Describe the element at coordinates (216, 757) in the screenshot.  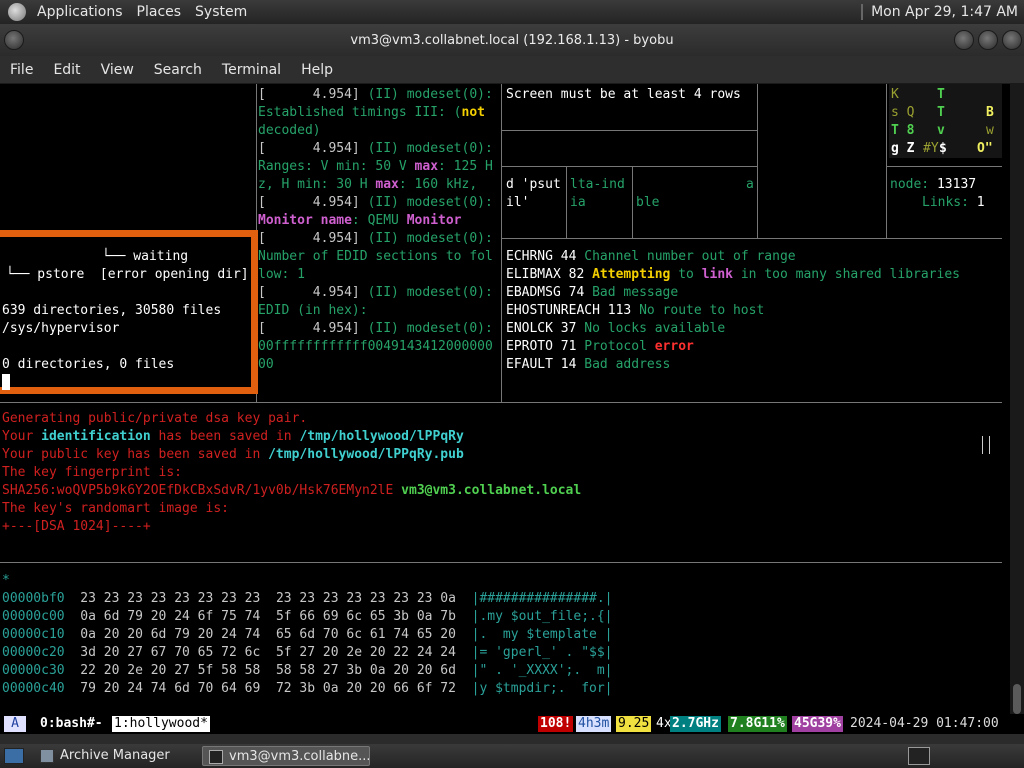
I see `terminal-icon` at that location.